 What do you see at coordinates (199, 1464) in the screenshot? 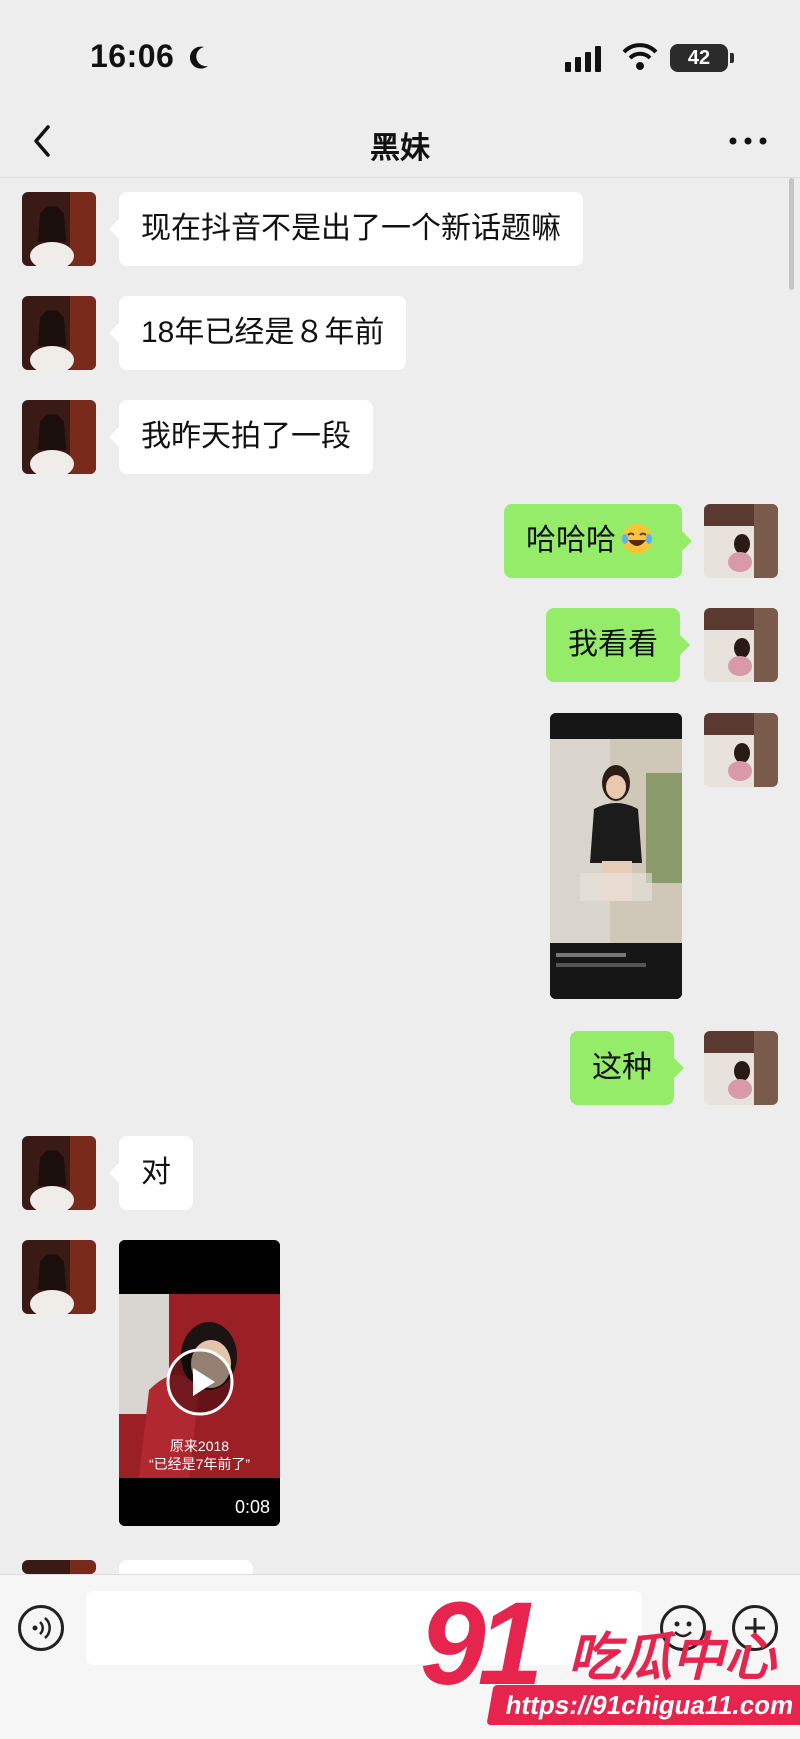
I see `video-caption-line2: “已经是7年前了”` at bounding box center [199, 1464].